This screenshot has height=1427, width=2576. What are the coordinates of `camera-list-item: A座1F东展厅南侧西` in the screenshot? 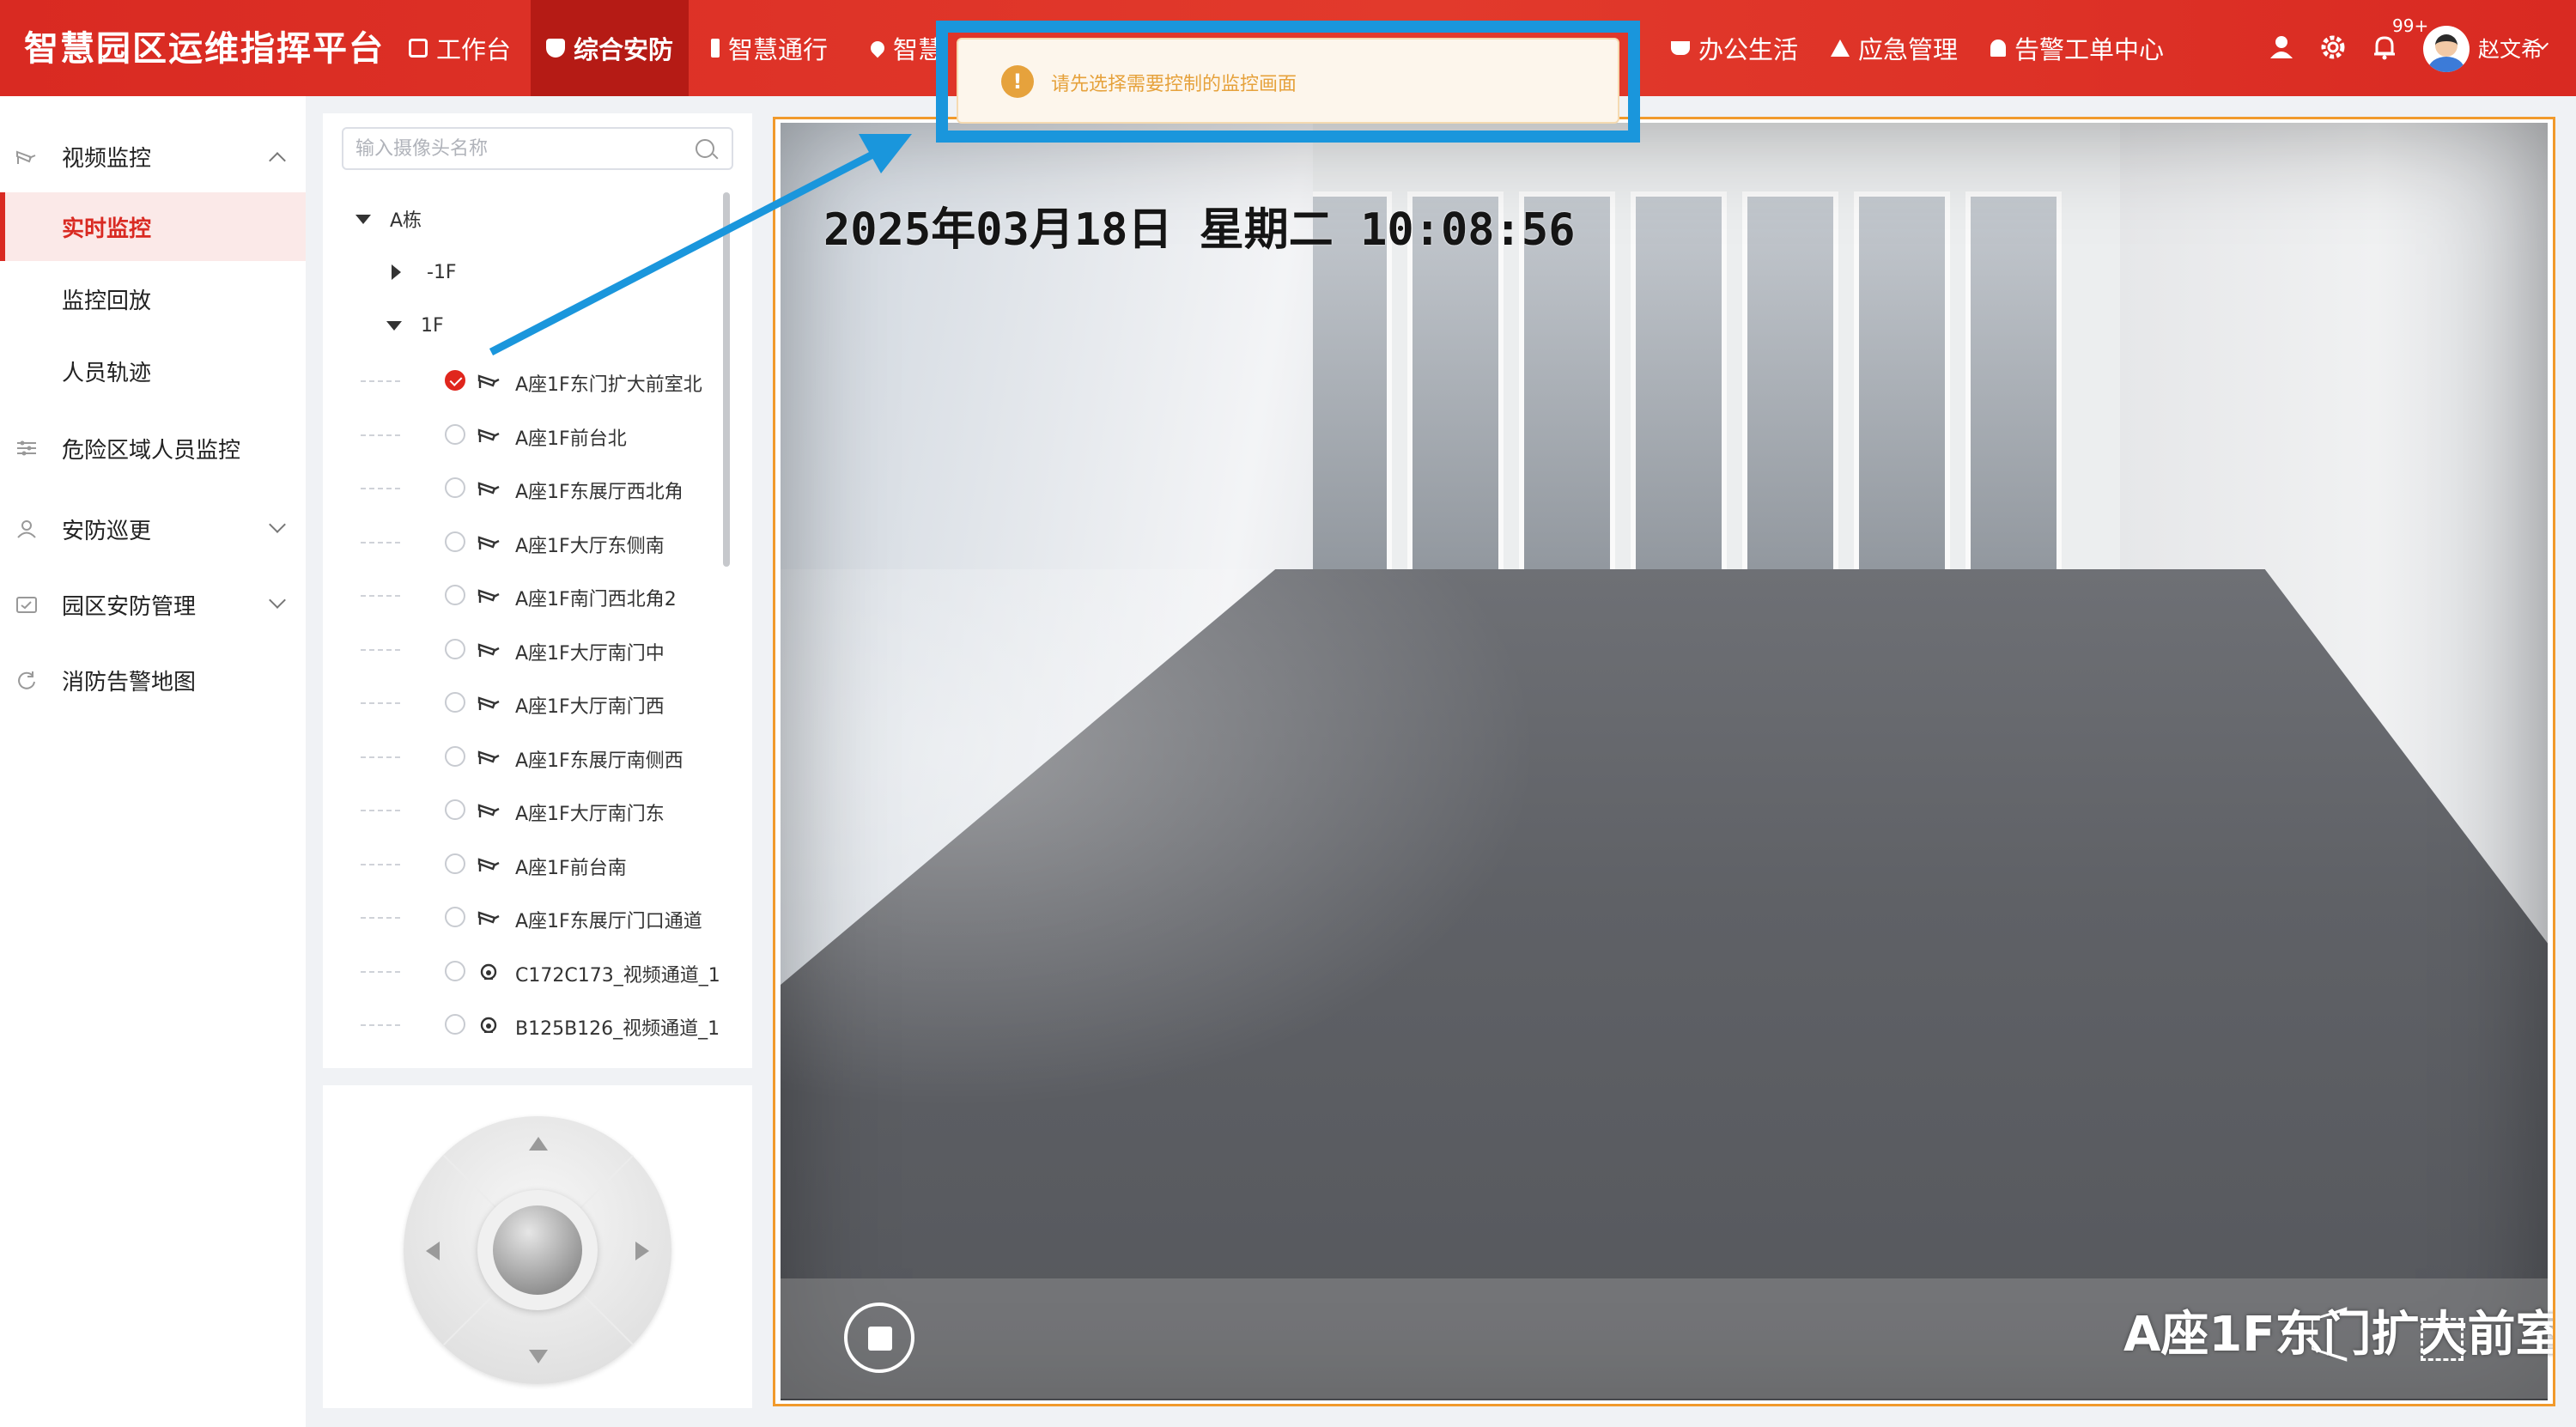 It's located at (512, 756).